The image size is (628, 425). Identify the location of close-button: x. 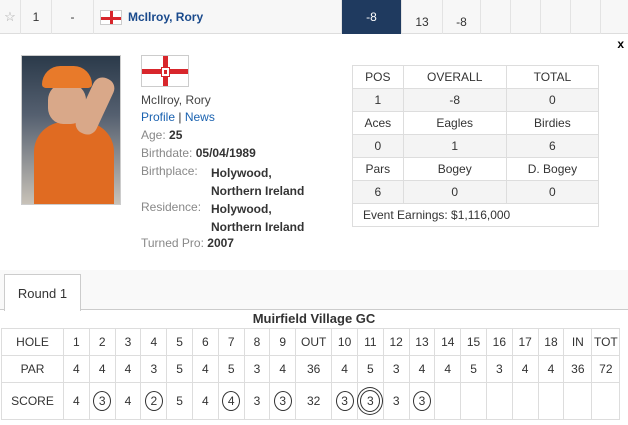
(620, 44).